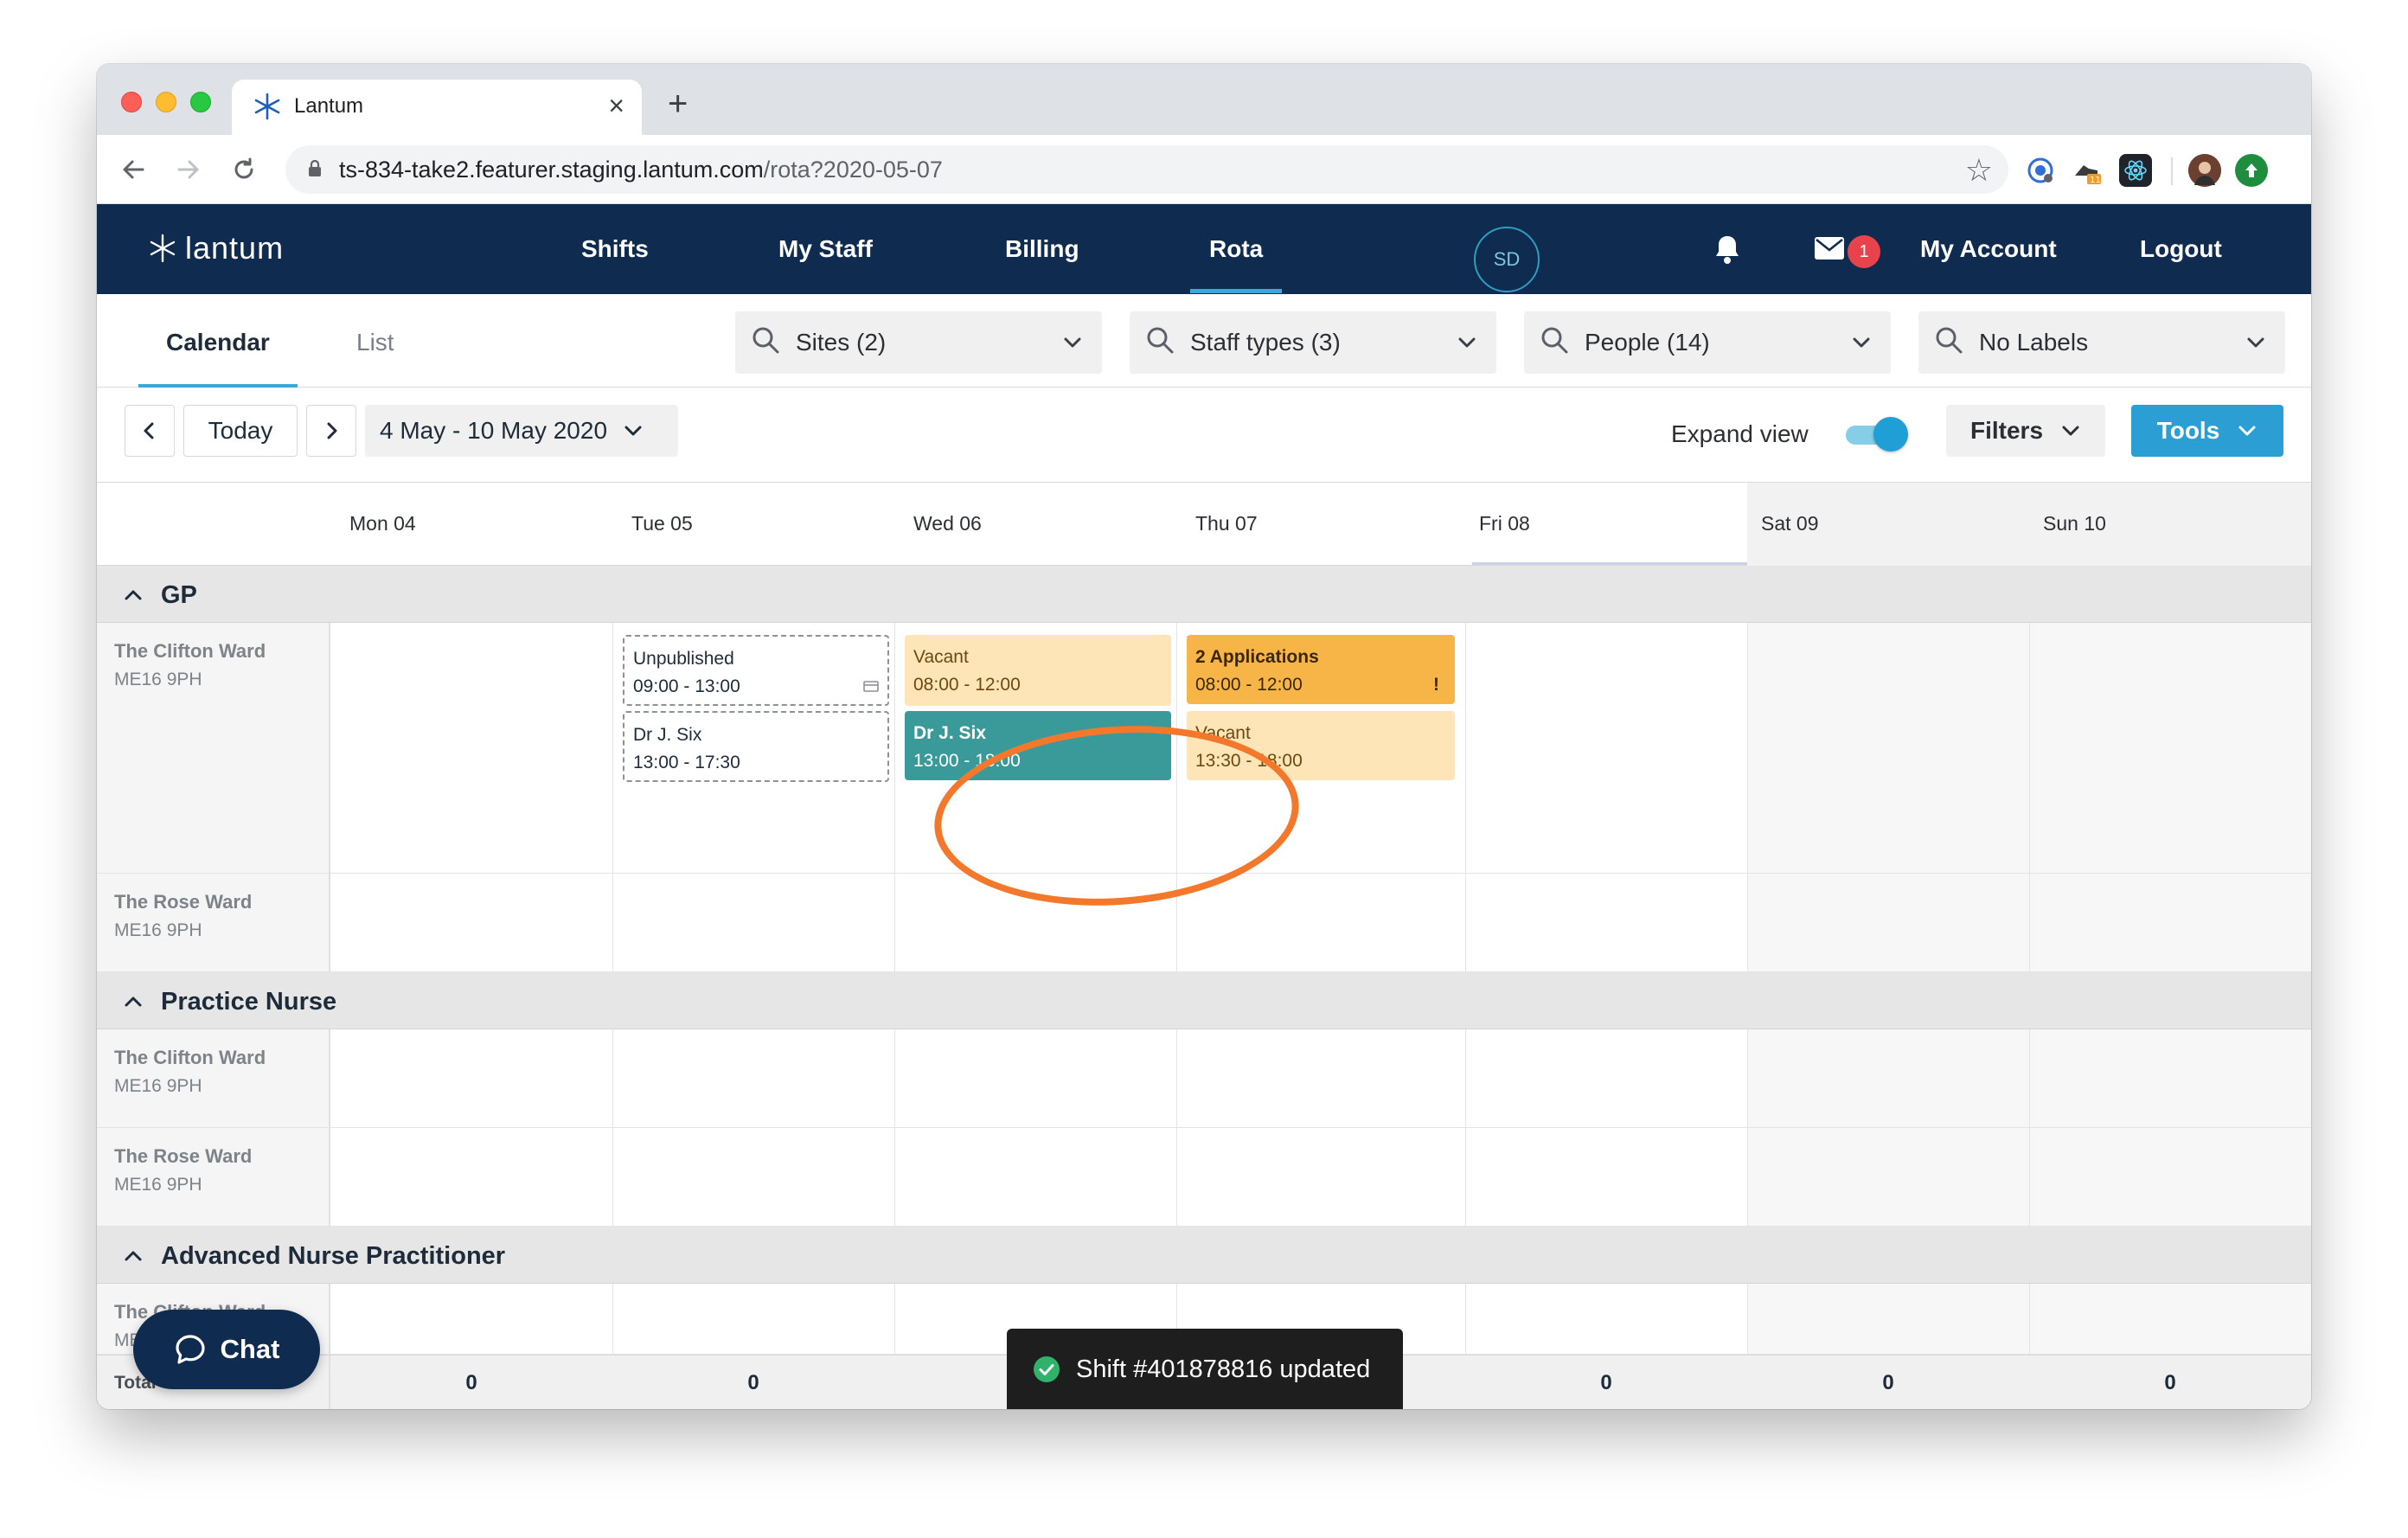  I want to click on group-title: Practice Nurse, so click(249, 1002).